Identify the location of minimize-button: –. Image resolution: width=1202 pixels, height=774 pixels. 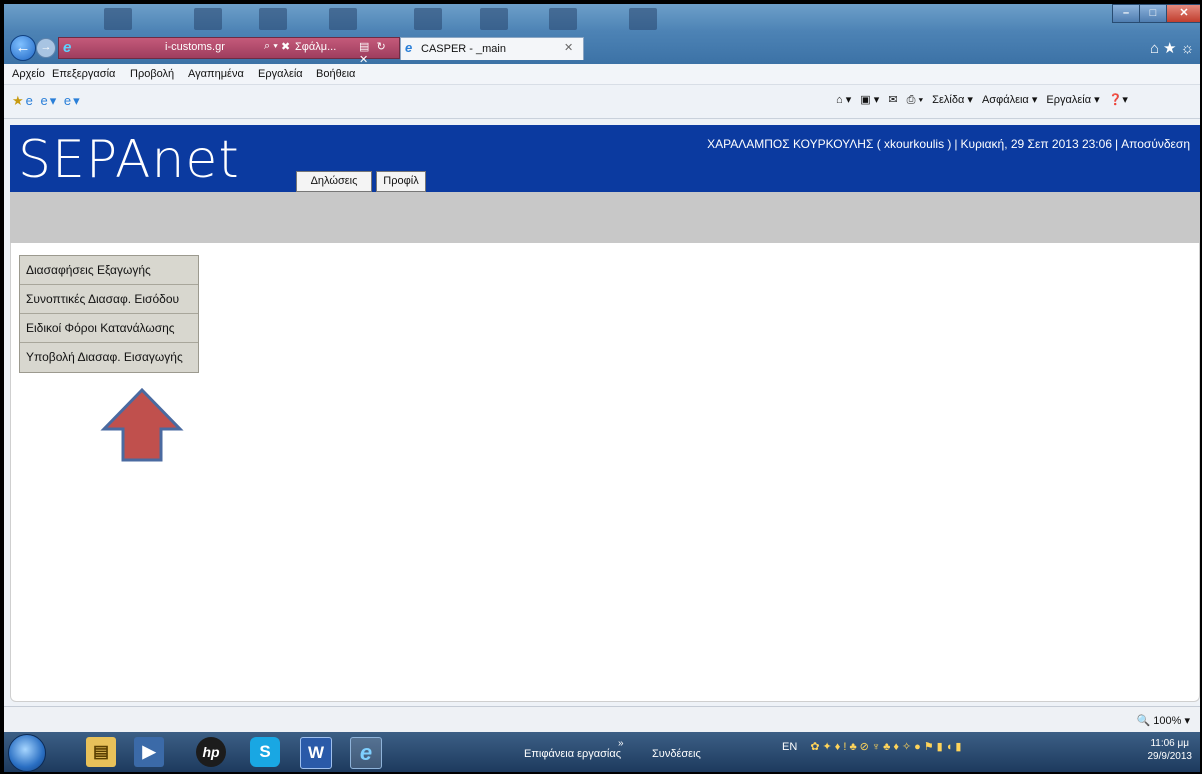
(1126, 13).